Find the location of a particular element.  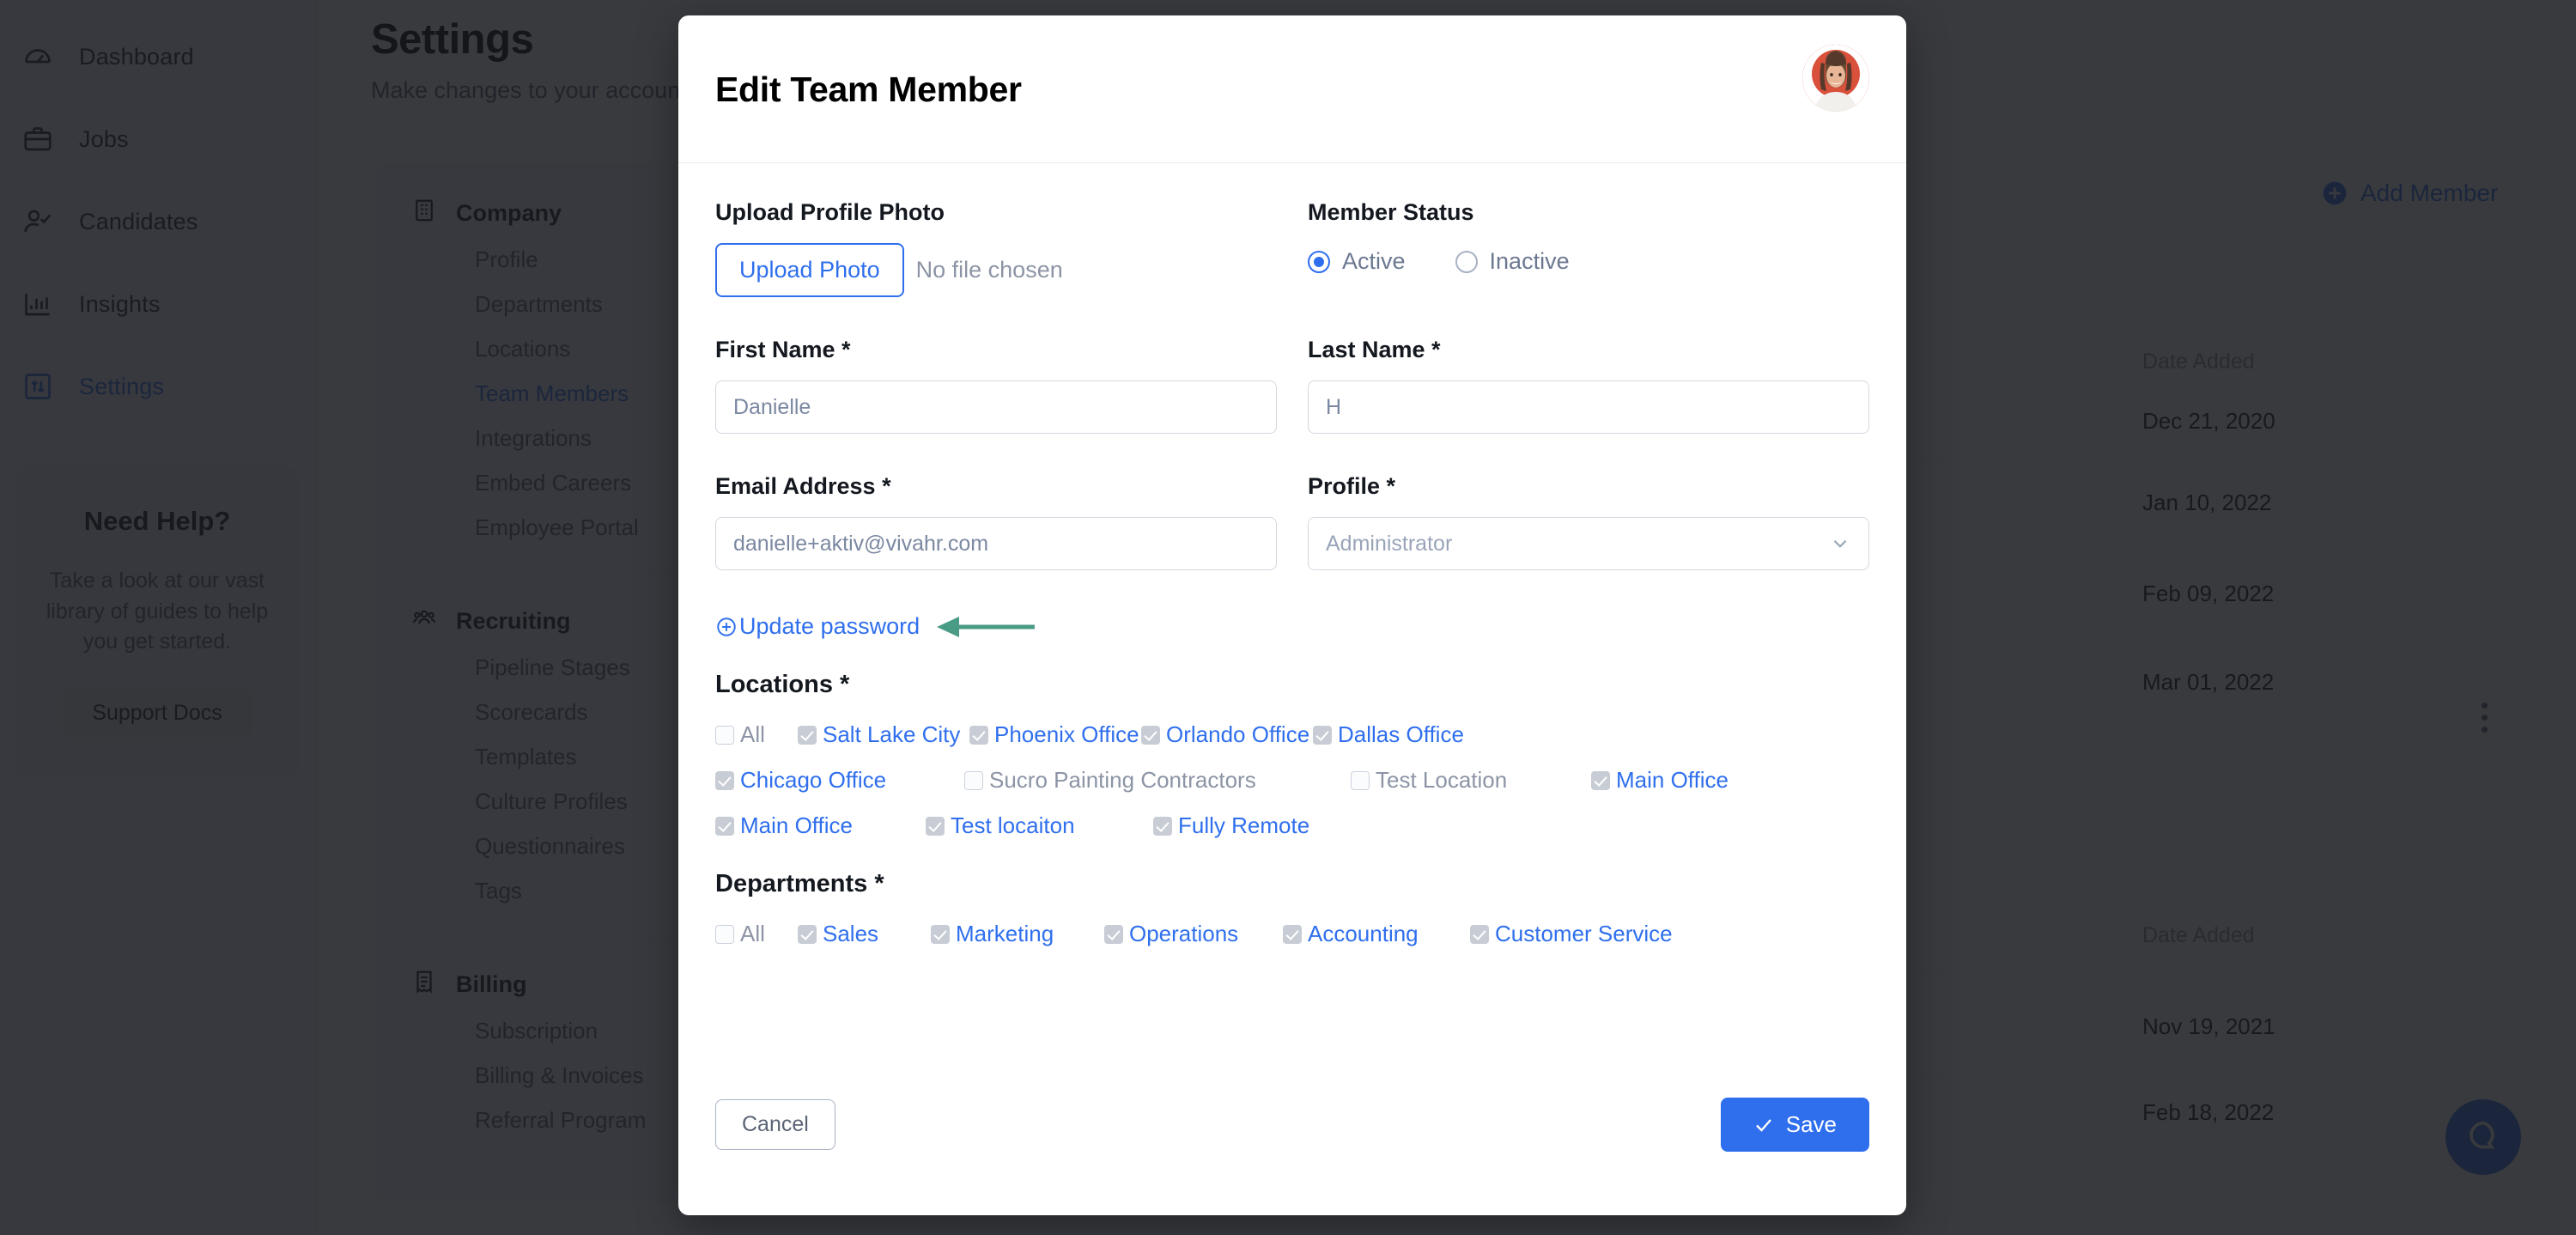

email-label: Email Address * is located at coordinates (803, 486).